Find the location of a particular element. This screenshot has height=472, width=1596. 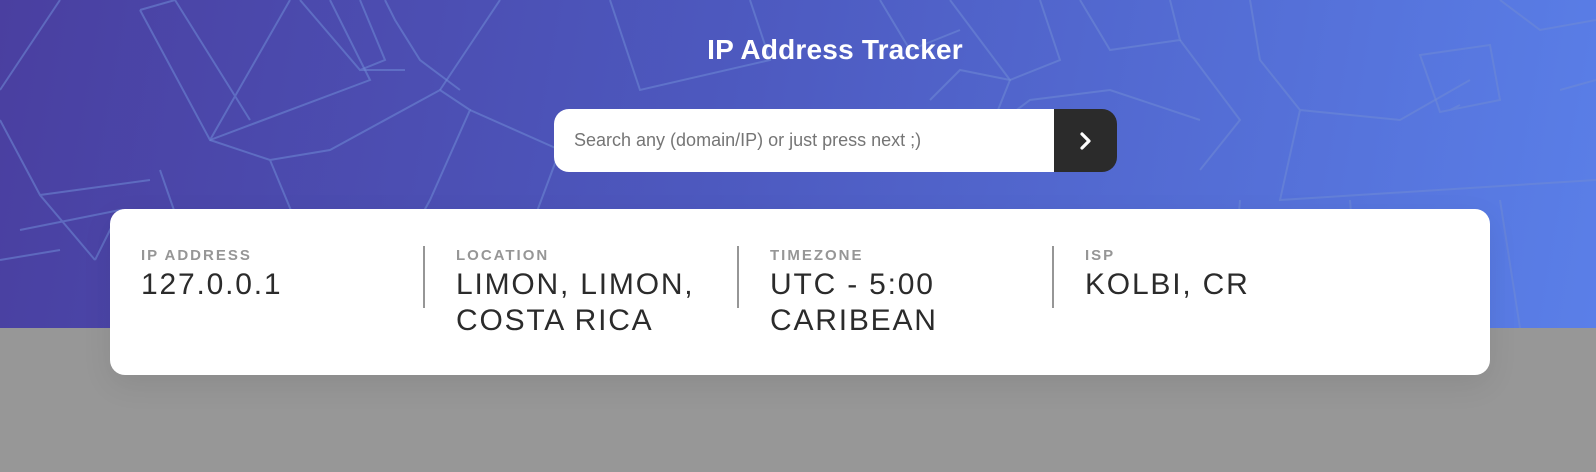

location-label: LOCATION is located at coordinates (503, 255).